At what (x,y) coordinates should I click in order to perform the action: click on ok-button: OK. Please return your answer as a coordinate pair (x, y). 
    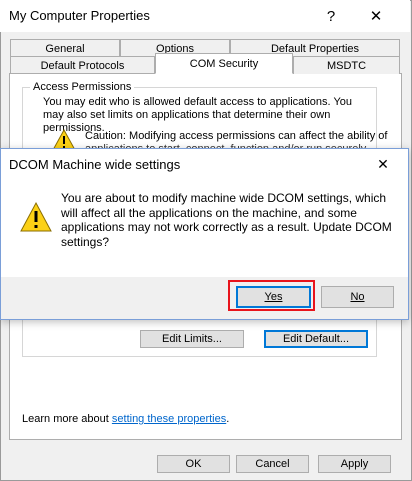
    Looking at the image, I should click on (193, 464).